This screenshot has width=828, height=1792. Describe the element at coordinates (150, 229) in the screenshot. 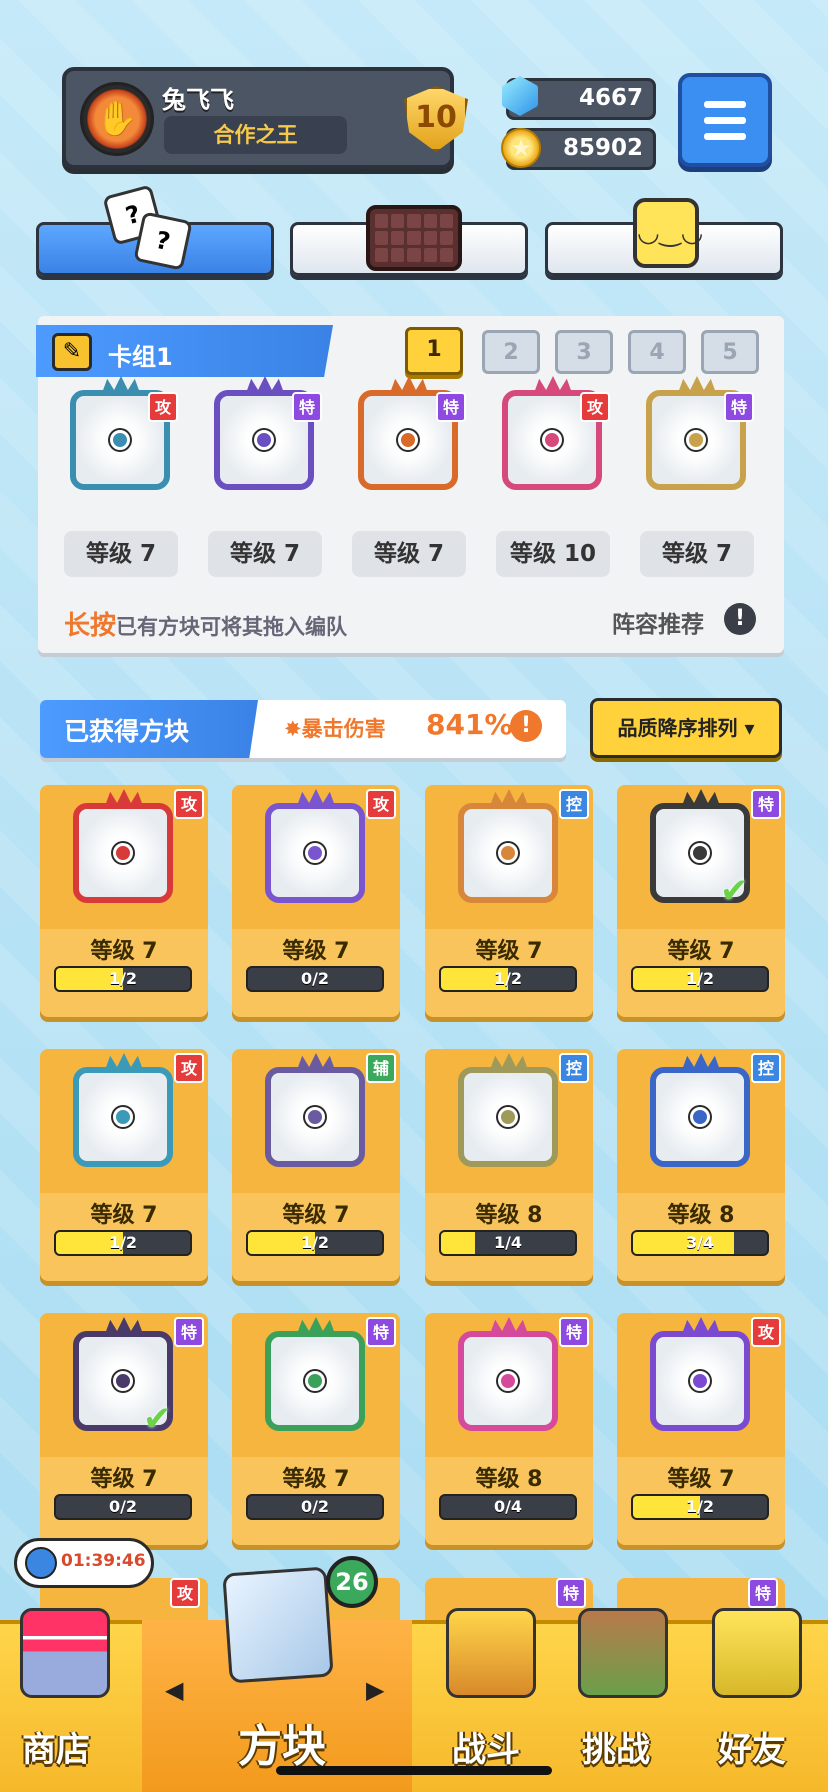

I see `dice-icon: ? ?` at that location.